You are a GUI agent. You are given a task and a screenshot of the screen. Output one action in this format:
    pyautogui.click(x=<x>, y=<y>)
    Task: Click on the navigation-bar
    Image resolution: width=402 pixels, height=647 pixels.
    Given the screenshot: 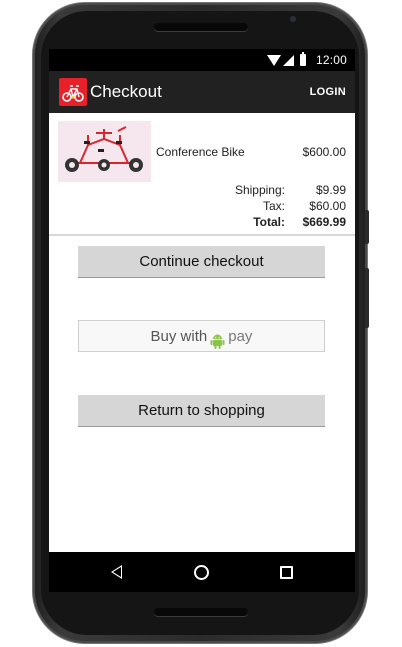 What is the action you would take?
    pyautogui.click(x=202, y=572)
    